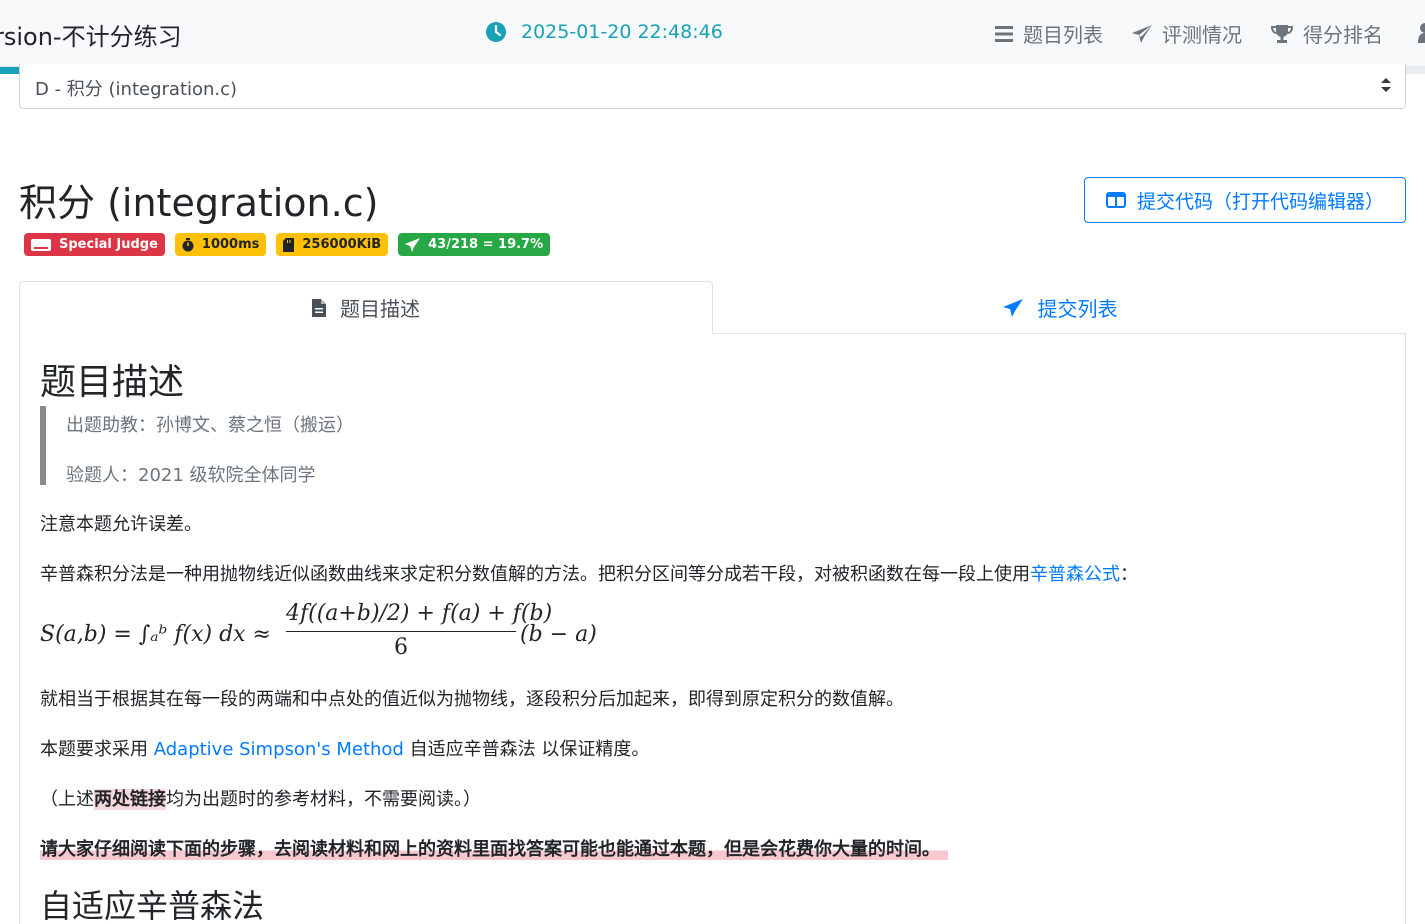 The image size is (1425, 924). What do you see at coordinates (230, 244) in the screenshot?
I see `time-limit-text: 1000ms` at bounding box center [230, 244].